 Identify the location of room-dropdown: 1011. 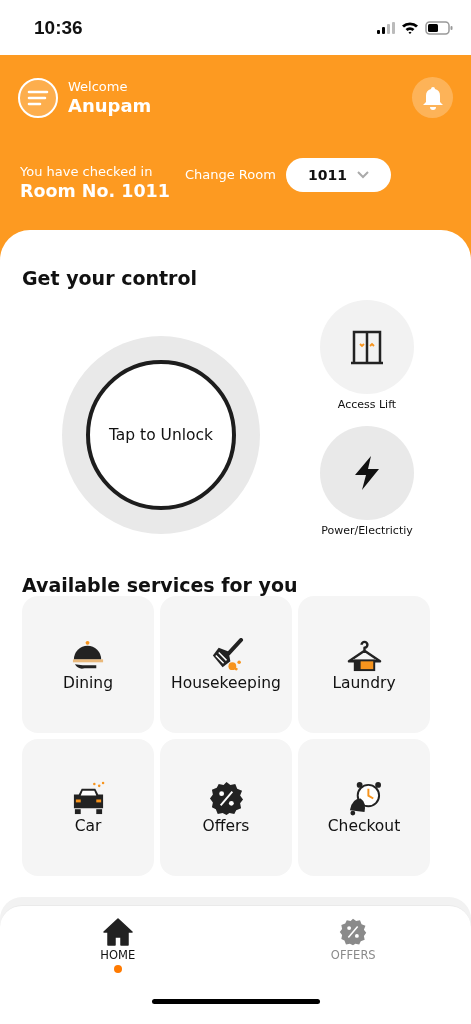
(338, 175).